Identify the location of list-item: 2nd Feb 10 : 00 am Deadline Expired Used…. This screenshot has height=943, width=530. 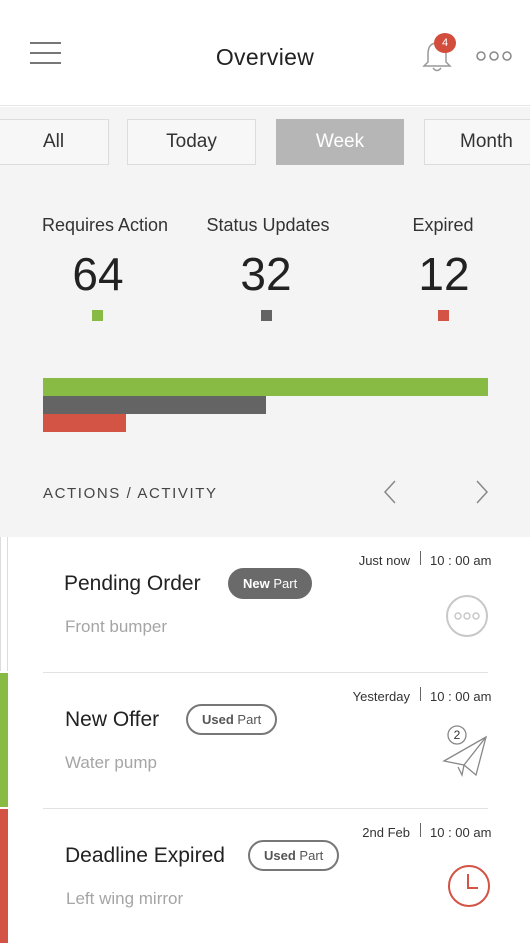
(265, 876).